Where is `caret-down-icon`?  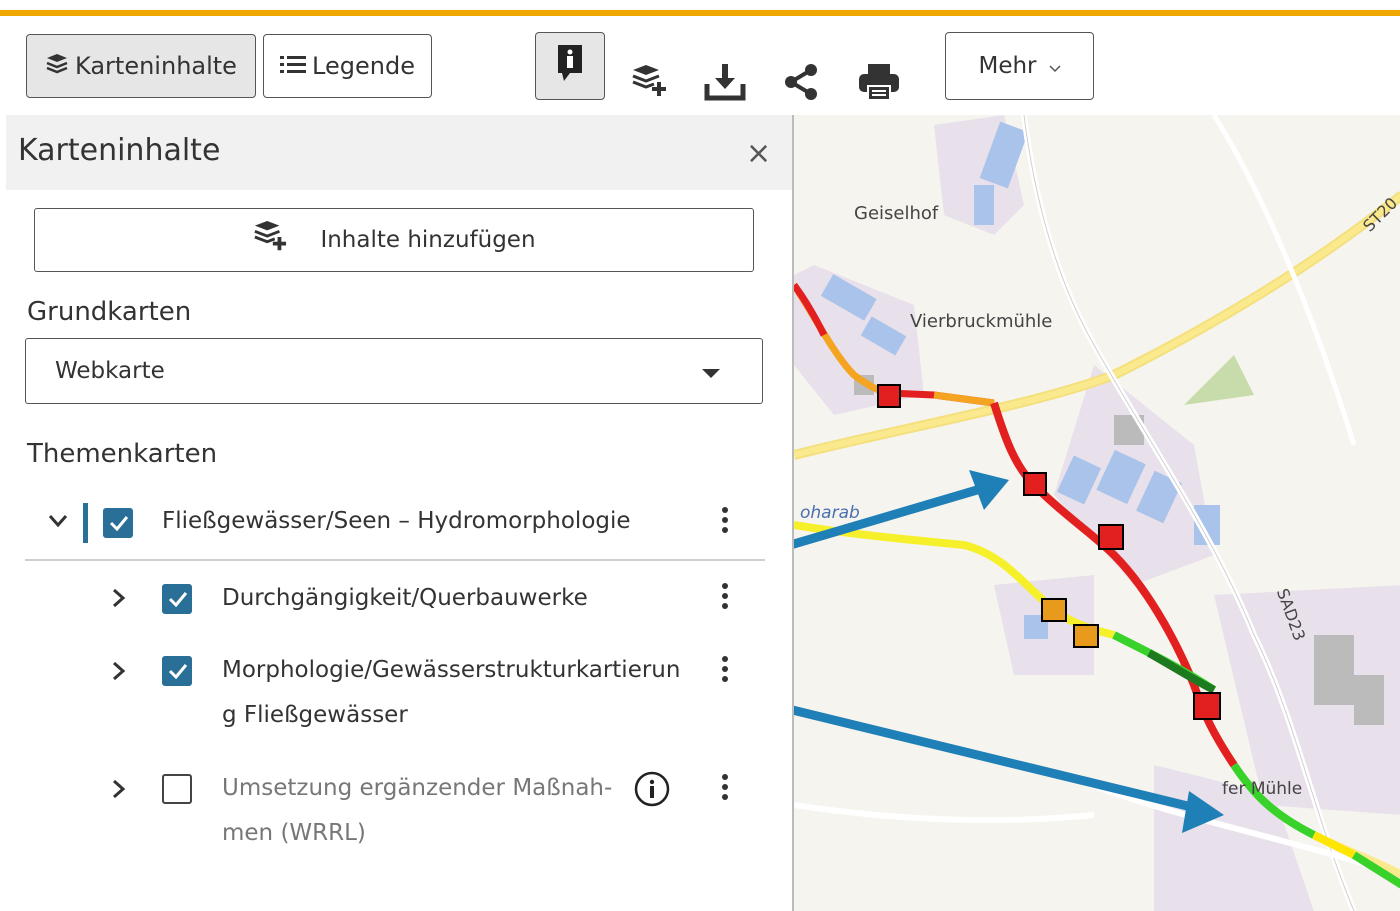 caret-down-icon is located at coordinates (711, 373).